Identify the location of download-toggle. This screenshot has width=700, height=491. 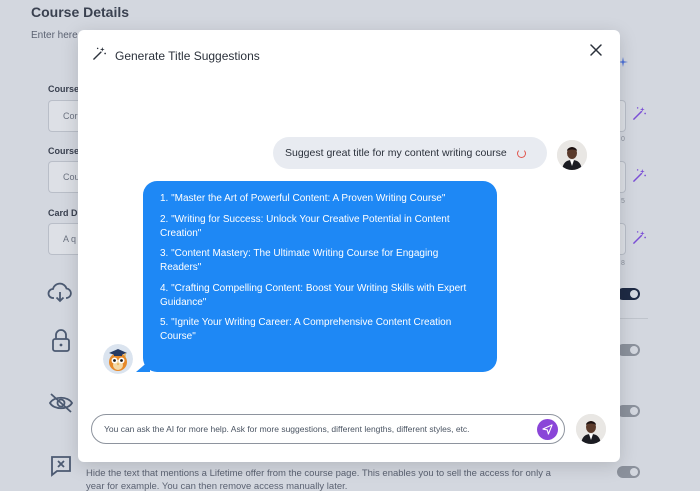
(628, 294).